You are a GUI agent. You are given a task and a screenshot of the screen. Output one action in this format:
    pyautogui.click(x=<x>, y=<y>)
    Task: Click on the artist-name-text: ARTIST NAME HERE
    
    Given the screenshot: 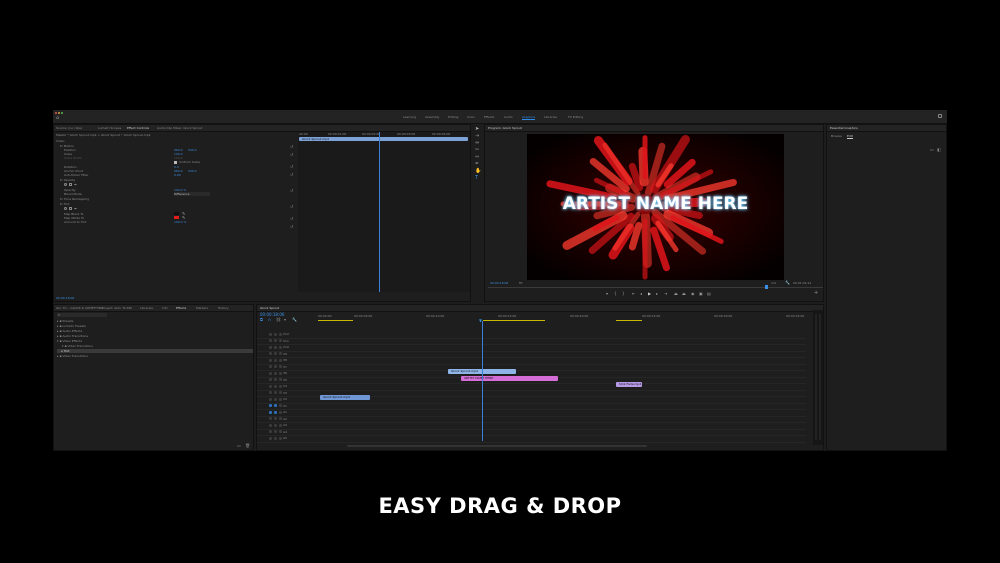 What is the action you would take?
    pyautogui.click(x=655, y=204)
    